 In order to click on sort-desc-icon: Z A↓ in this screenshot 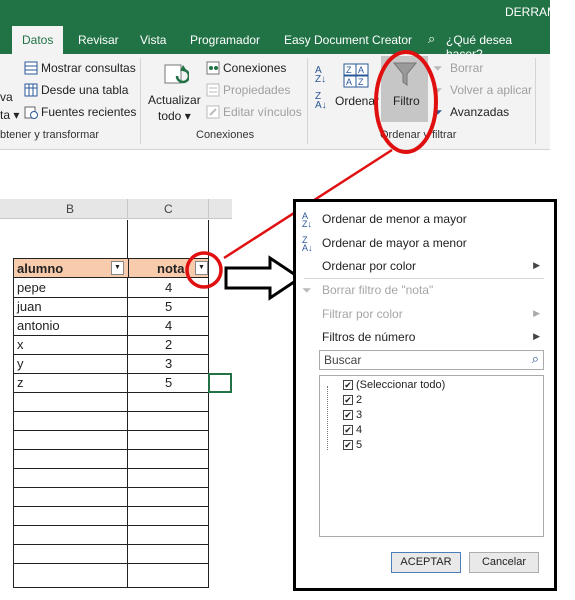, I will do `click(307, 244)`.